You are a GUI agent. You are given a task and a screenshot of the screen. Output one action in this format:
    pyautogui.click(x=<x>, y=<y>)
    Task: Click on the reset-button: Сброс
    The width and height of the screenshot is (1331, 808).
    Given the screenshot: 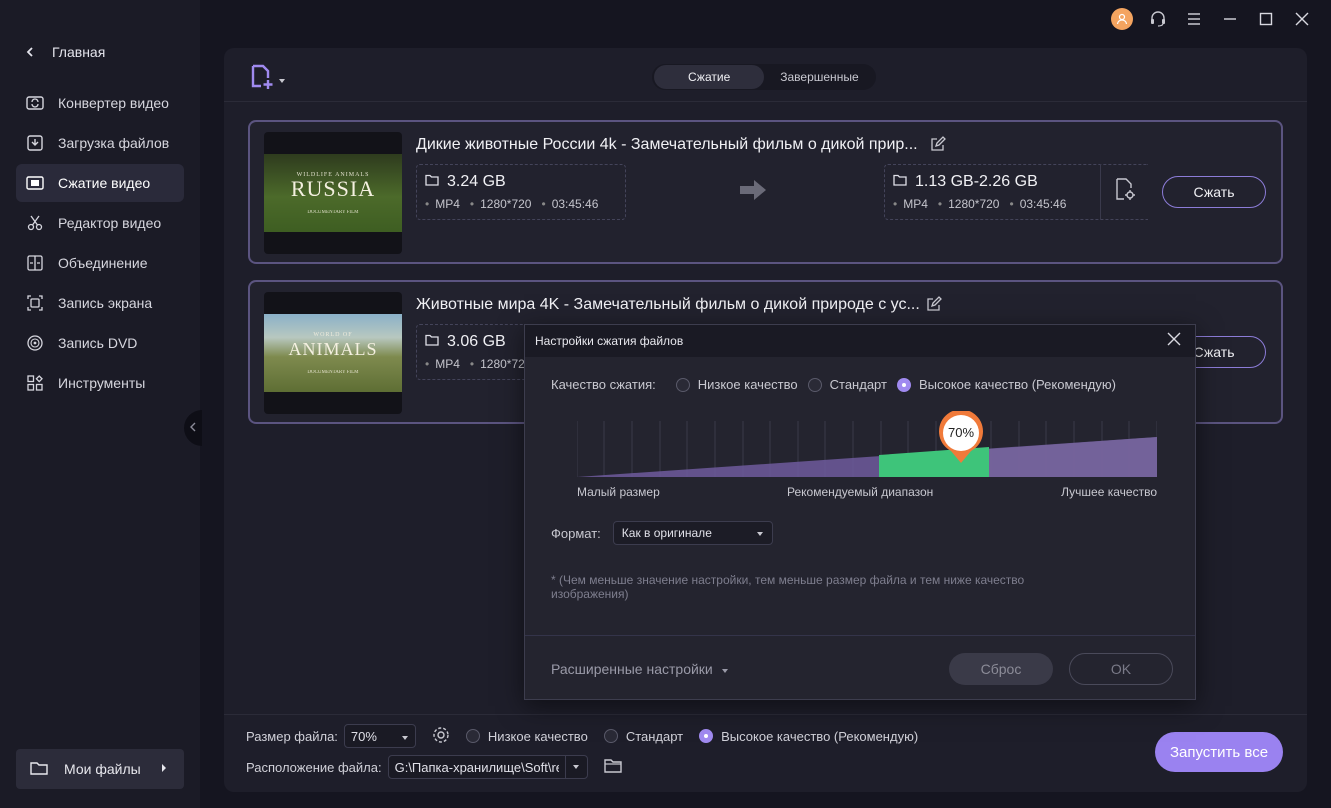 What is the action you would take?
    pyautogui.click(x=1001, y=669)
    